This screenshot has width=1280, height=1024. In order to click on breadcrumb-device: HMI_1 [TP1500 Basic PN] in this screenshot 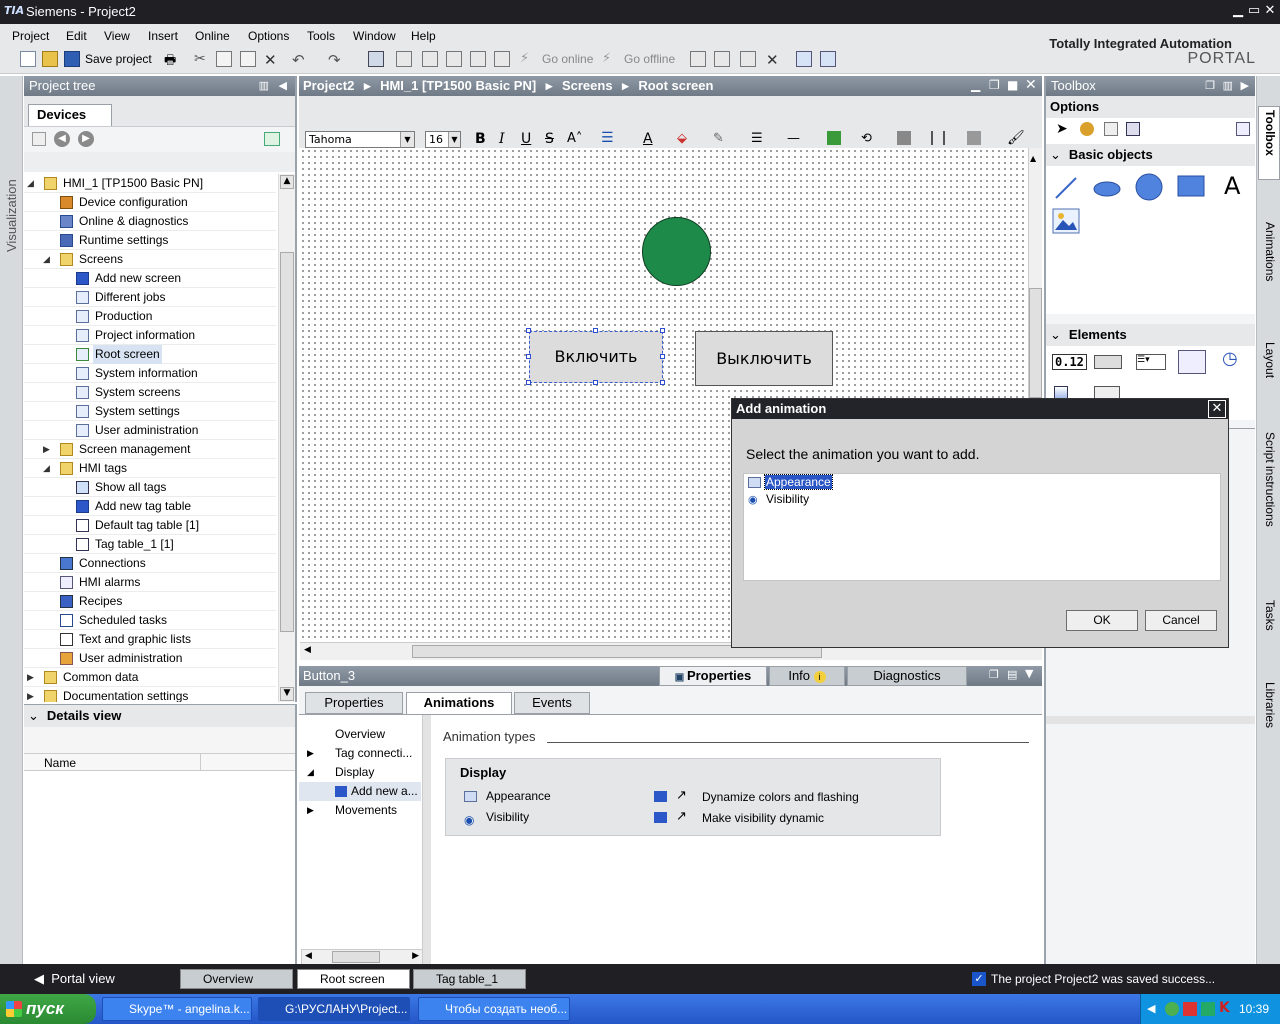, I will do `click(458, 85)`.